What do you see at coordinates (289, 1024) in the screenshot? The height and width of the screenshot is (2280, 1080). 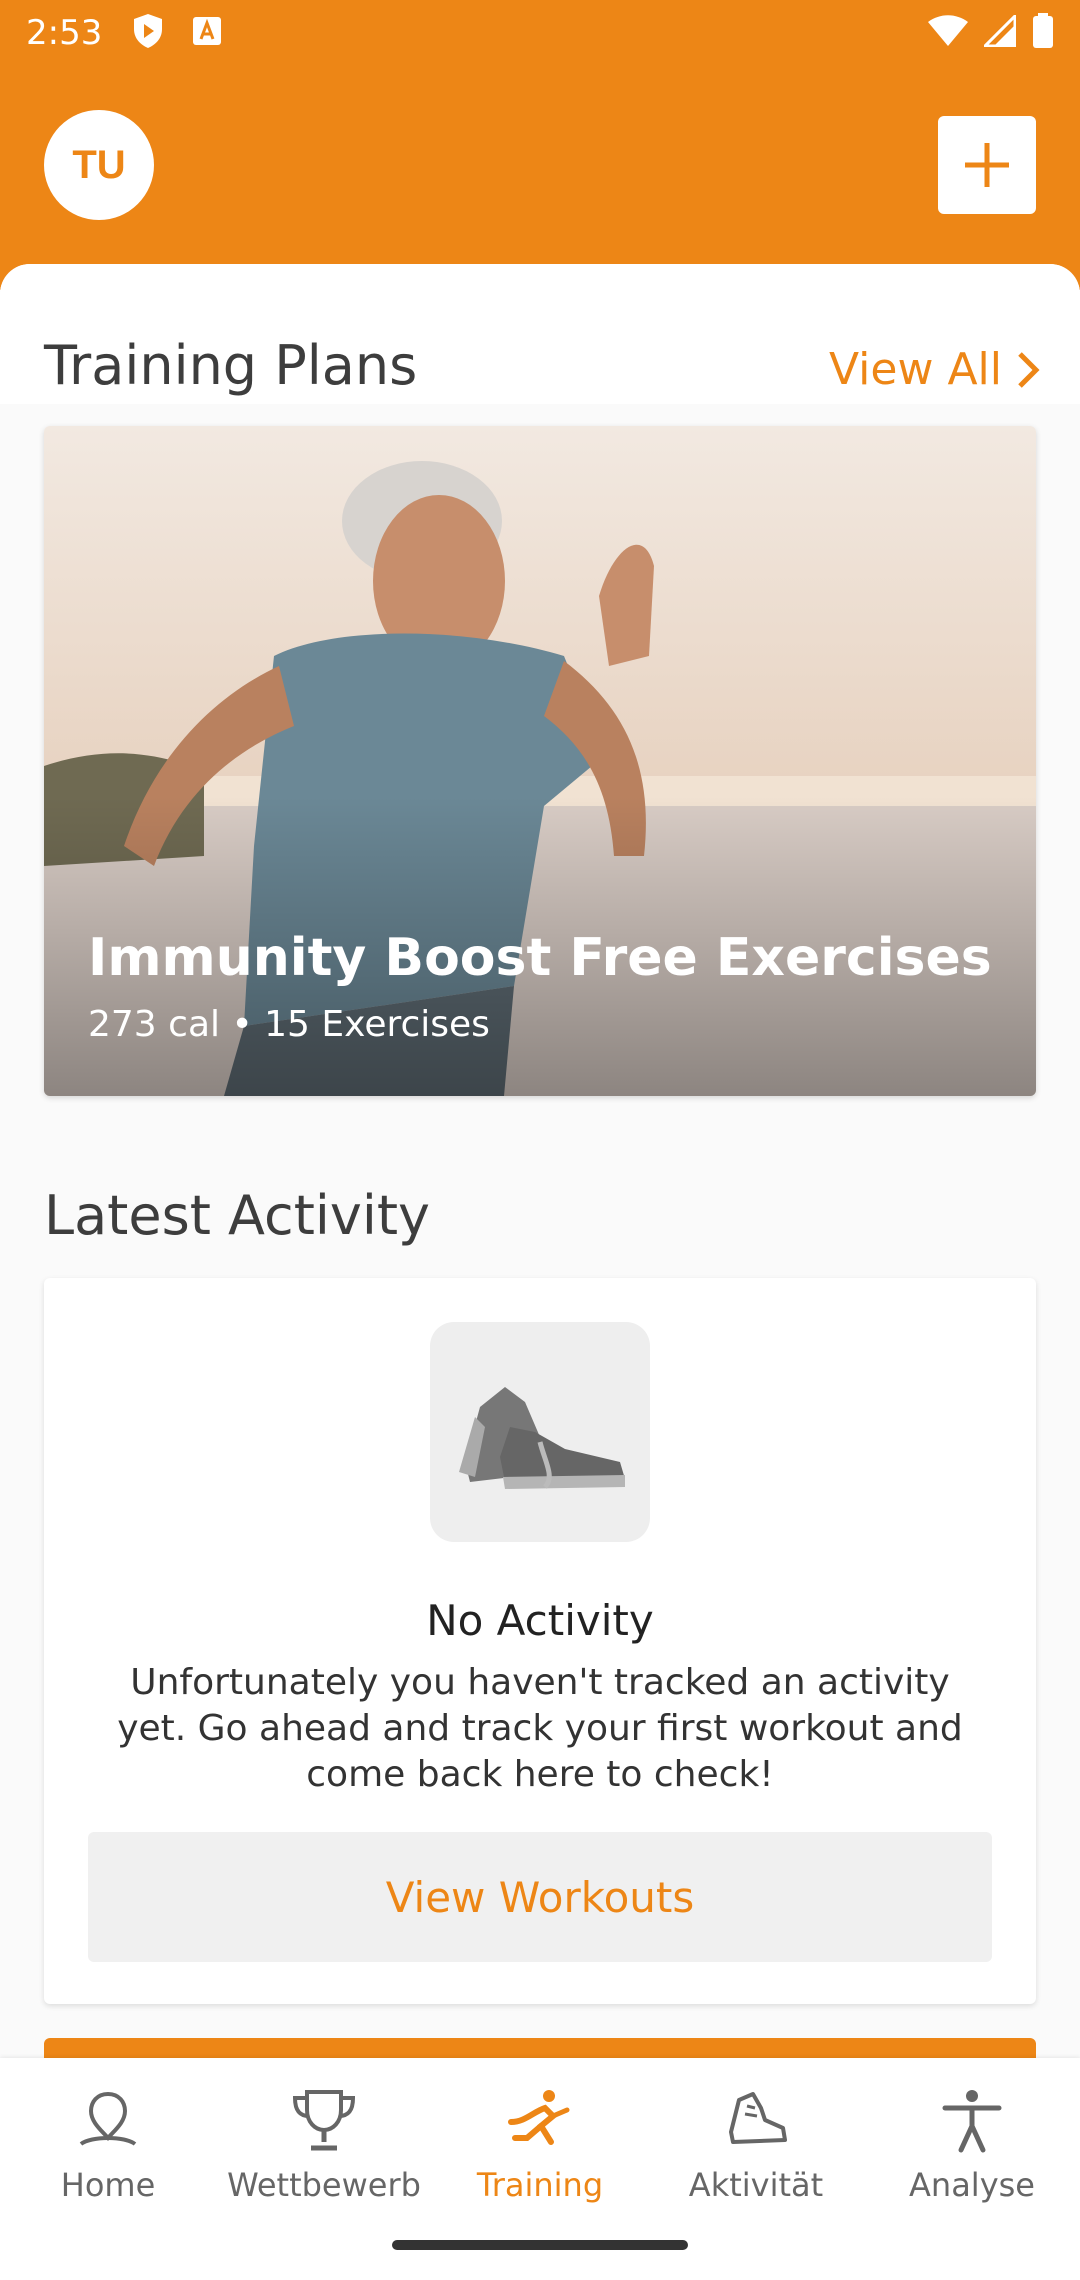 I see `training-plan-meta: 273 cal • 15 Exercises` at bounding box center [289, 1024].